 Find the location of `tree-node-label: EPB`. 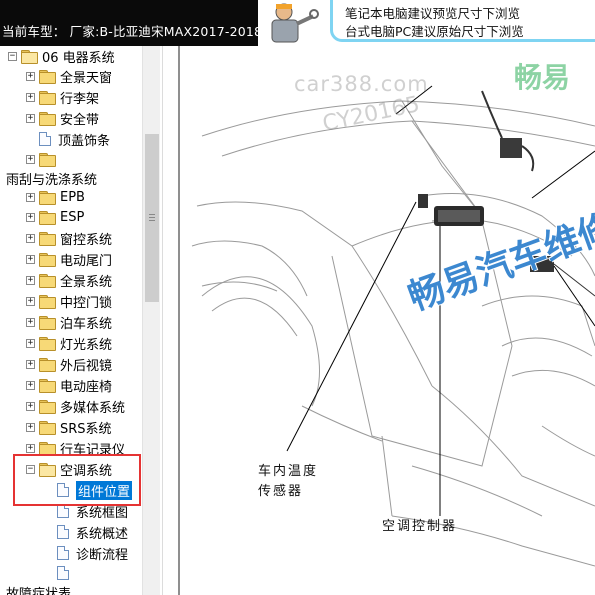

tree-node-label: EPB is located at coordinates (72, 197).